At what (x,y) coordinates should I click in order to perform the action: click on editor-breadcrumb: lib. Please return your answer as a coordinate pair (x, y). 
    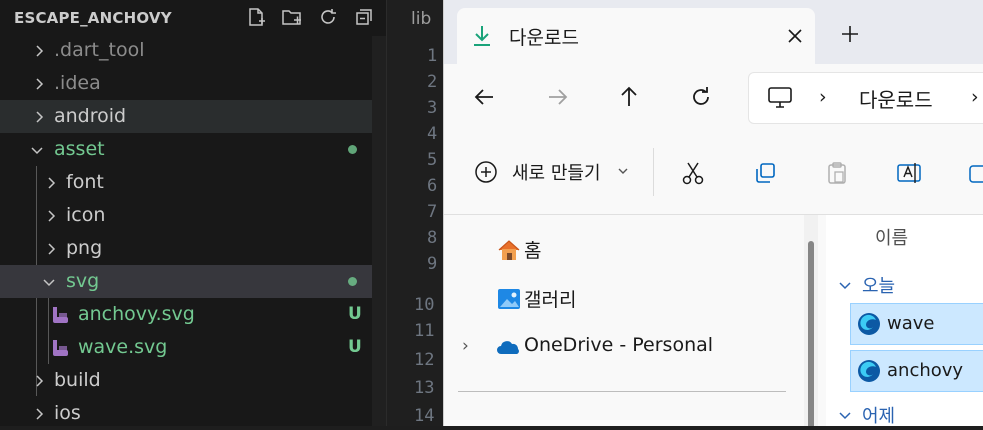
    Looking at the image, I should click on (421, 19).